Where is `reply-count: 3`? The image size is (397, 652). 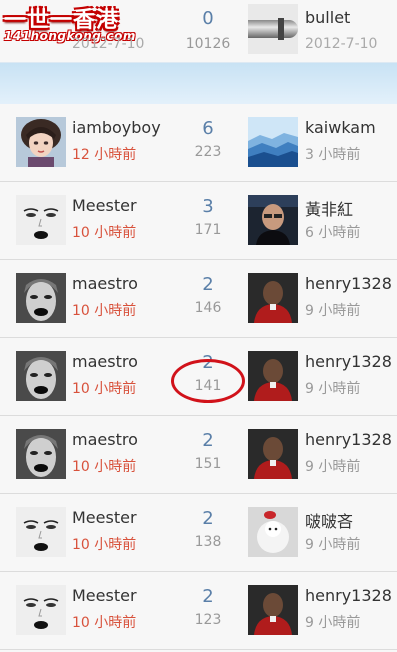 reply-count: 3 is located at coordinates (208, 206).